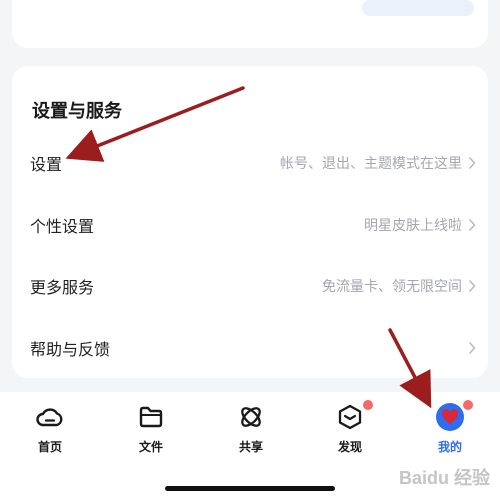  What do you see at coordinates (62, 226) in the screenshot?
I see `row-label: 个性设置` at bounding box center [62, 226].